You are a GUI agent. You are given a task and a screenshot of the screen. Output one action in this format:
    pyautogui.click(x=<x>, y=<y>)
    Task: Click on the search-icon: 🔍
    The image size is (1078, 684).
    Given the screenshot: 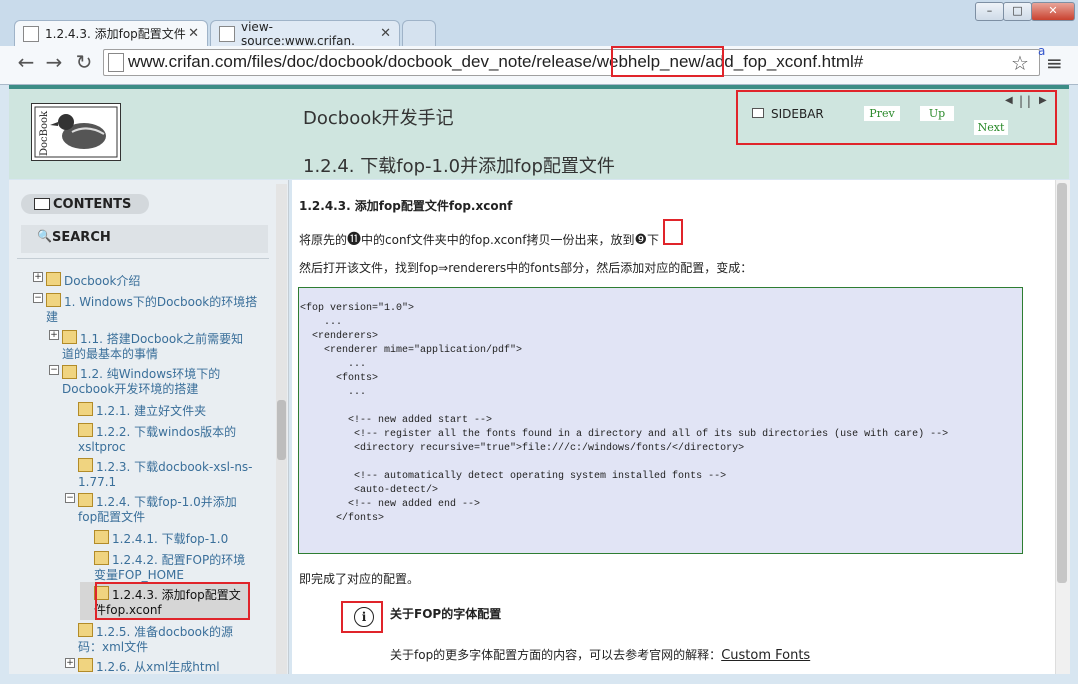 What is the action you would take?
    pyautogui.click(x=44, y=236)
    